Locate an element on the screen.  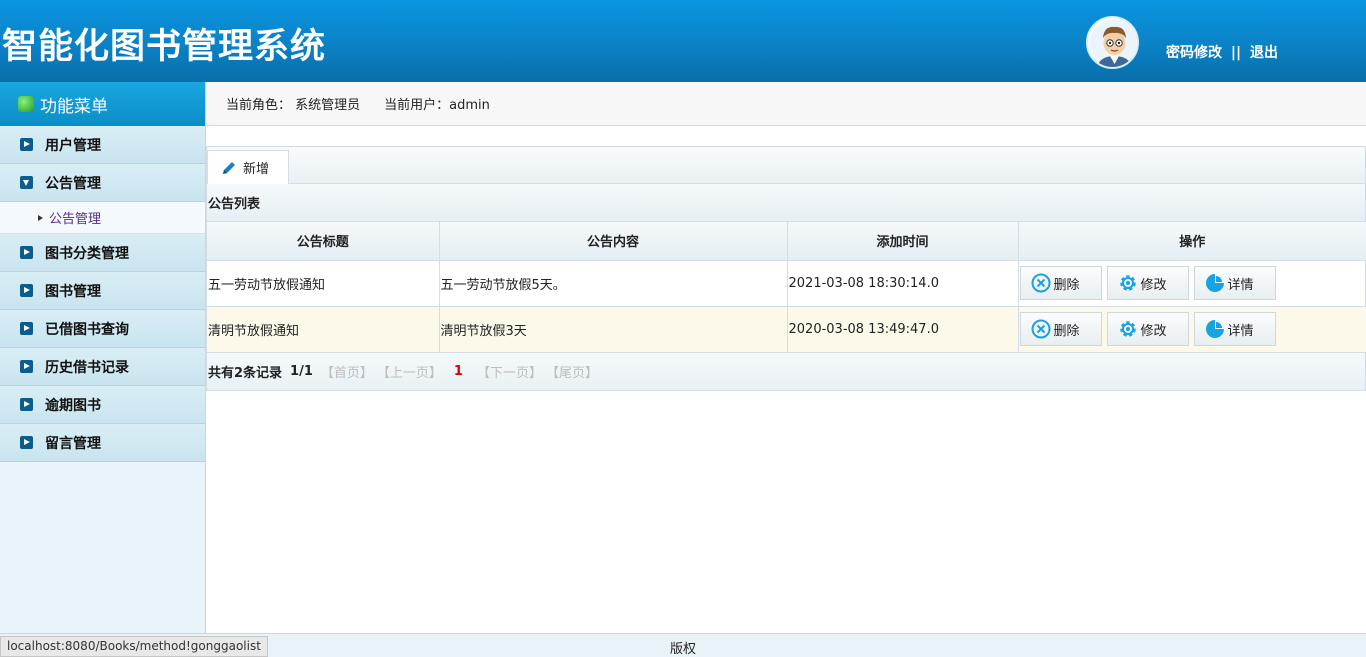
pencil-icon is located at coordinates (229, 167).